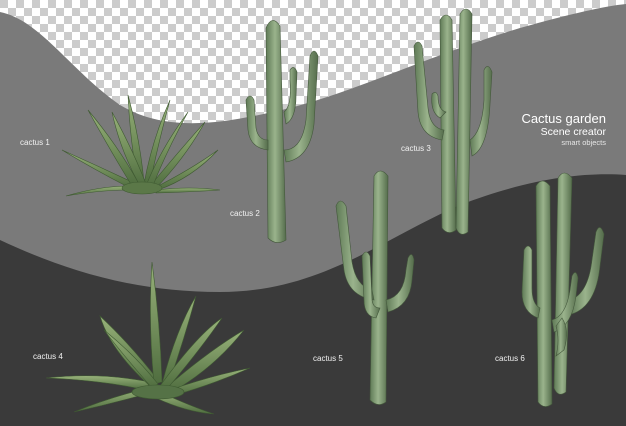  Describe the element at coordinates (416, 148) in the screenshot. I see `cactus-3-label: cactus 3` at that location.